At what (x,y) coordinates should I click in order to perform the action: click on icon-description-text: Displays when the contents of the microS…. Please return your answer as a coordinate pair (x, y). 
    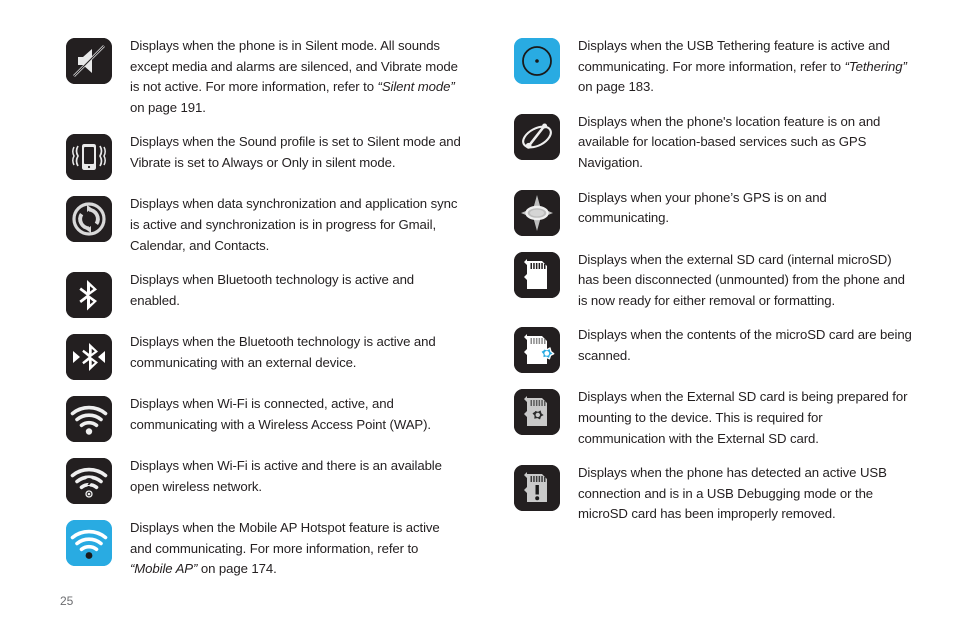
    Looking at the image, I should click on (745, 345).